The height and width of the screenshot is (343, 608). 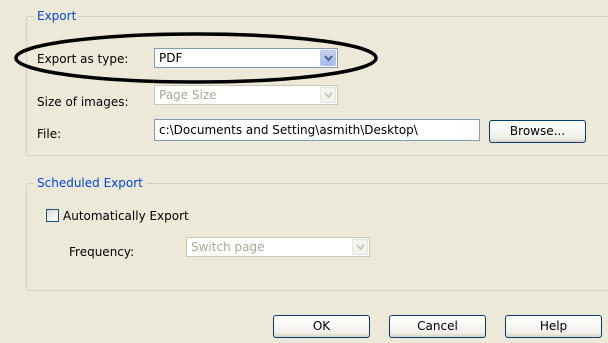 I want to click on auto-export-label: Automatically Export, so click(x=126, y=216).